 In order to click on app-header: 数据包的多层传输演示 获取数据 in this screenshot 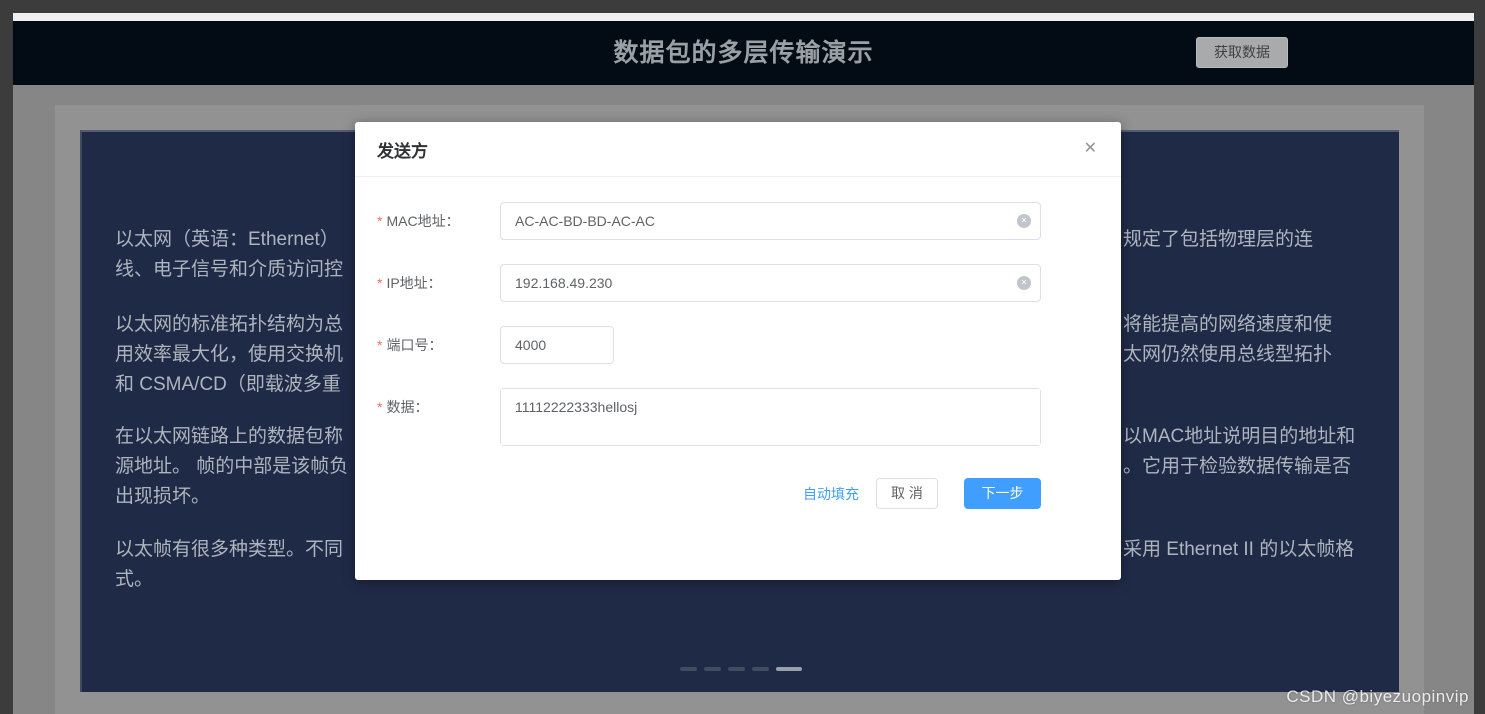, I will do `click(743, 53)`.